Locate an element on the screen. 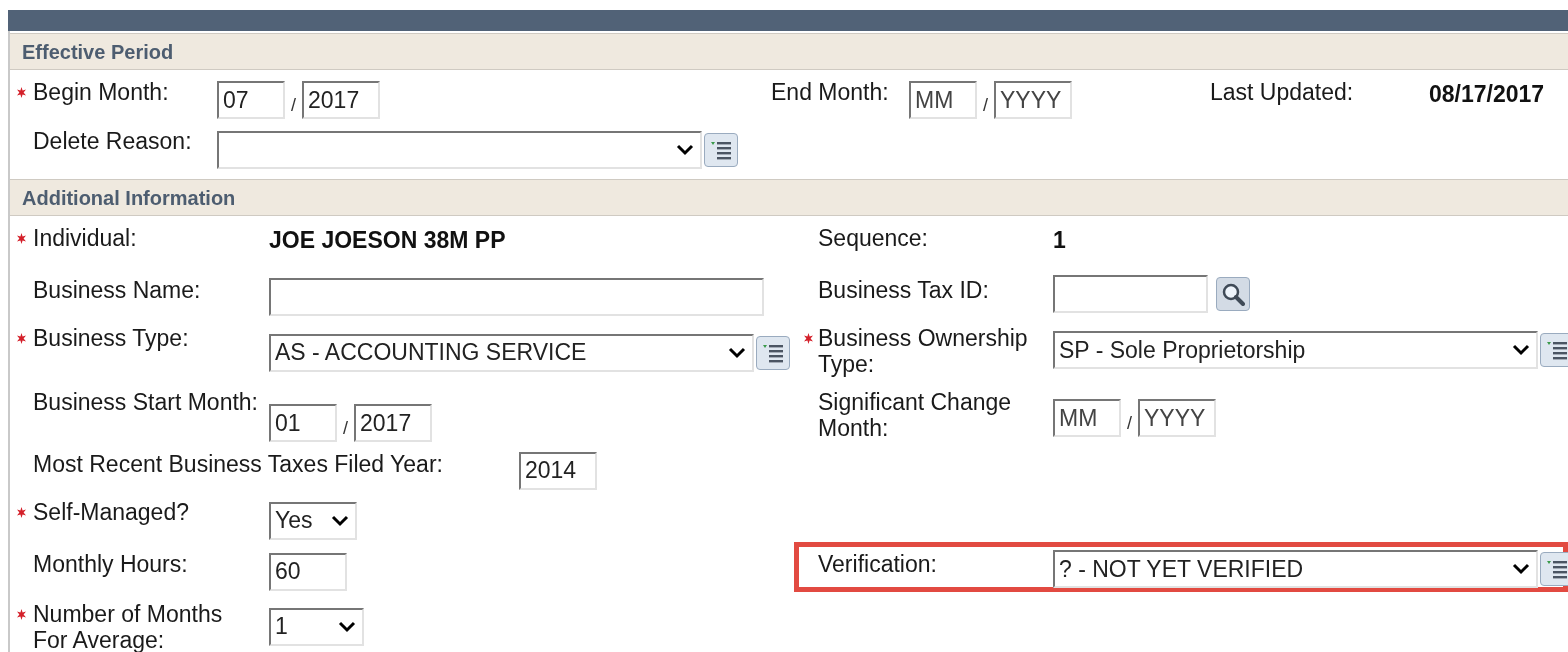 This screenshot has height=652, width=1568. search-button is located at coordinates (1233, 294).